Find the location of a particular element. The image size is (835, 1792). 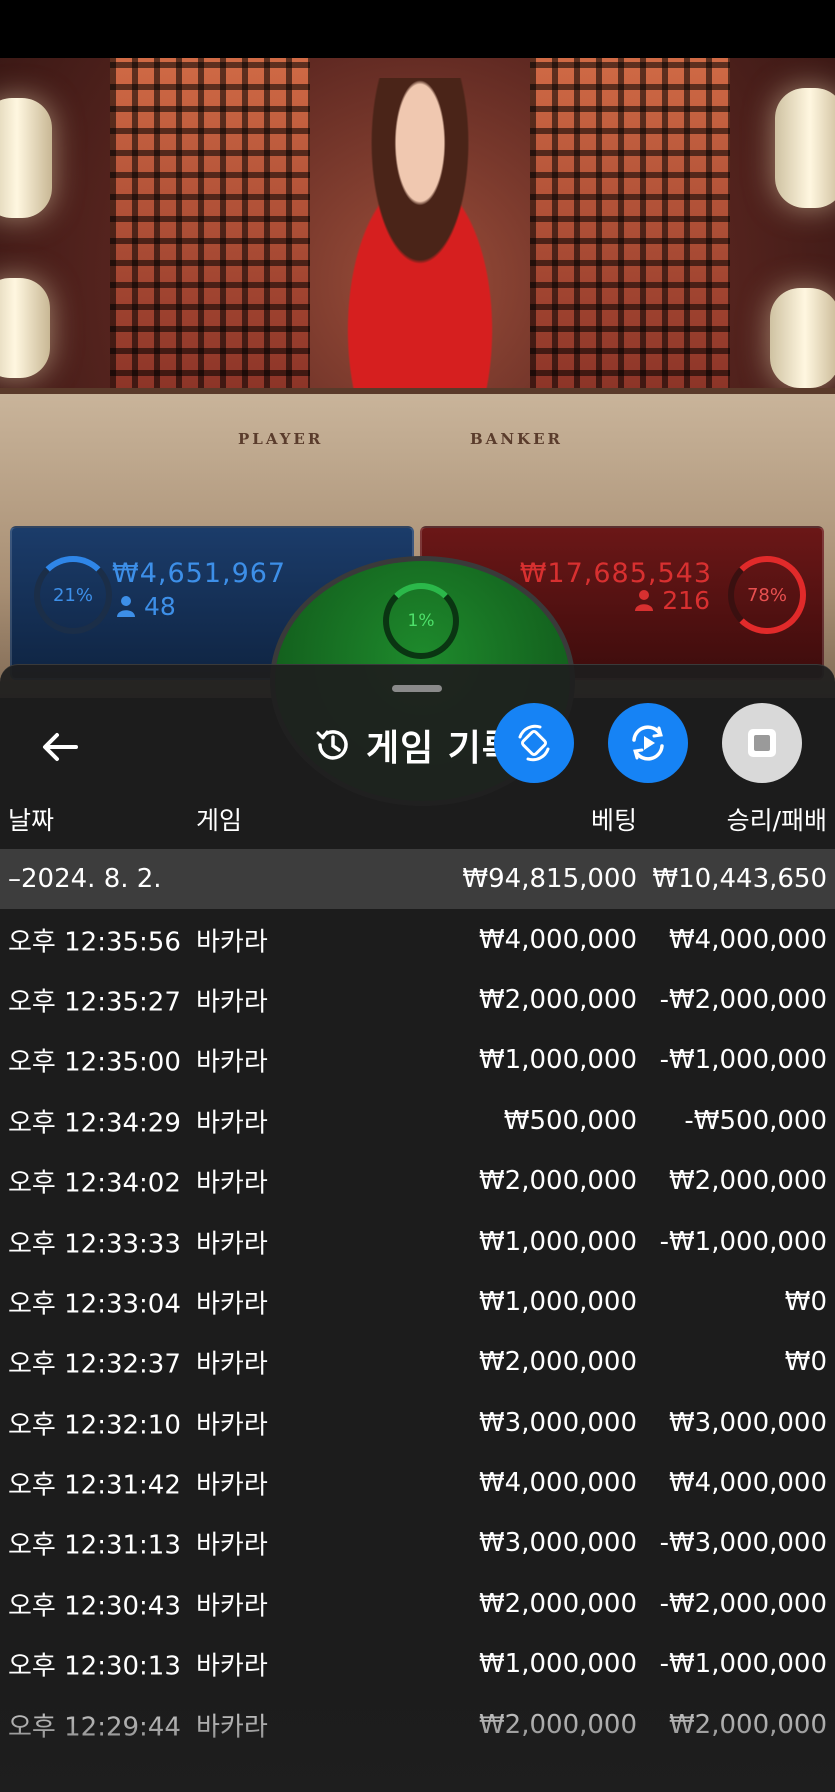

table-row: 오후 12:35:00 바카라 ₩1,000,000 -₩1,000,000 is located at coordinates (417, 1060).